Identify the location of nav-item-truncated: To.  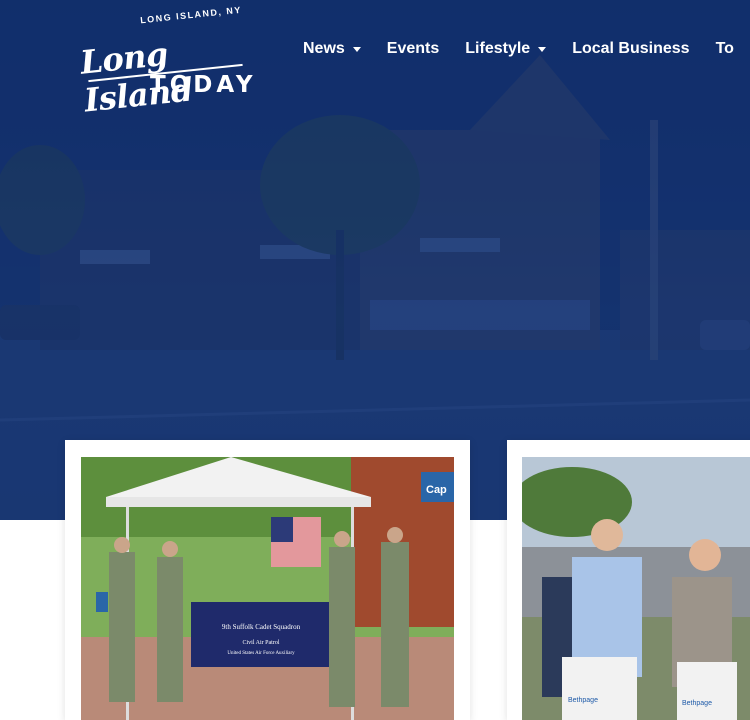
(725, 49).